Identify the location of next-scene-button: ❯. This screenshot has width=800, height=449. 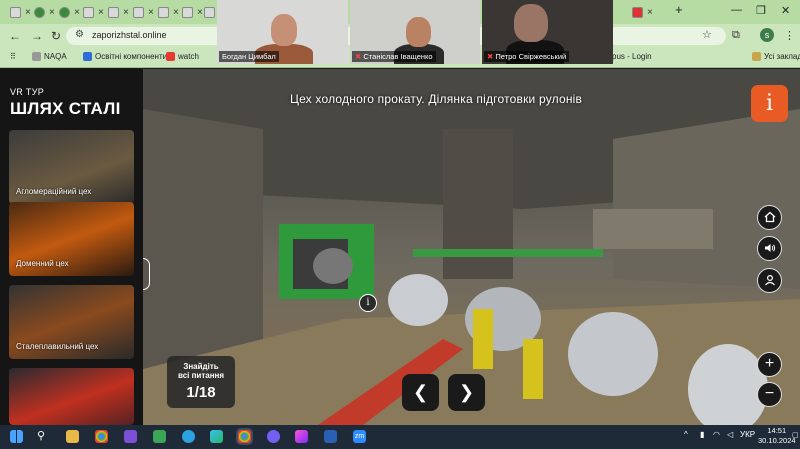
(466, 392).